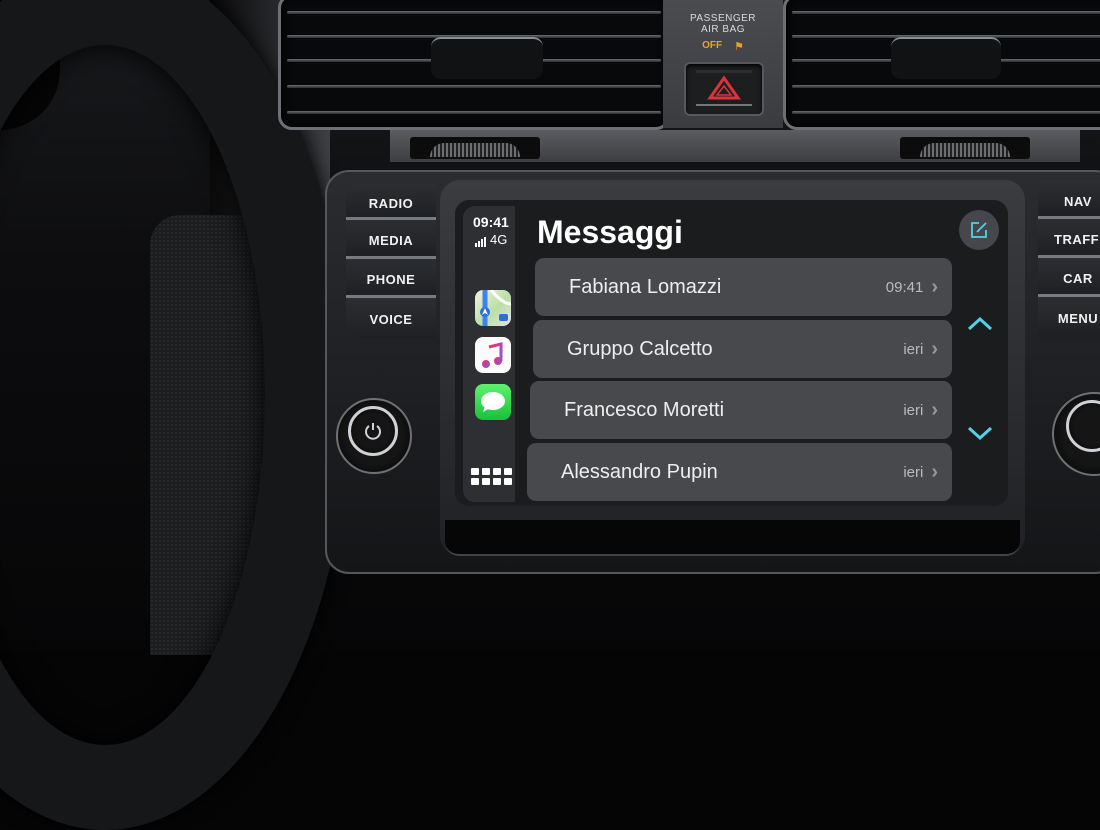 The height and width of the screenshot is (830, 1100). What do you see at coordinates (741, 410) in the screenshot?
I see `conversation-row: Francesco Moretti ieri ›` at bounding box center [741, 410].